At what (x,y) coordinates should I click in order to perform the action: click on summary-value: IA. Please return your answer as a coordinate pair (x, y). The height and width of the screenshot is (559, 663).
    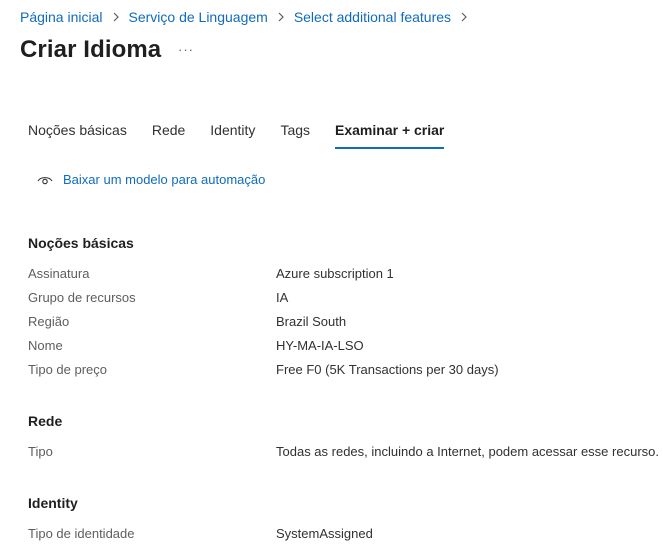
    Looking at the image, I should click on (282, 297).